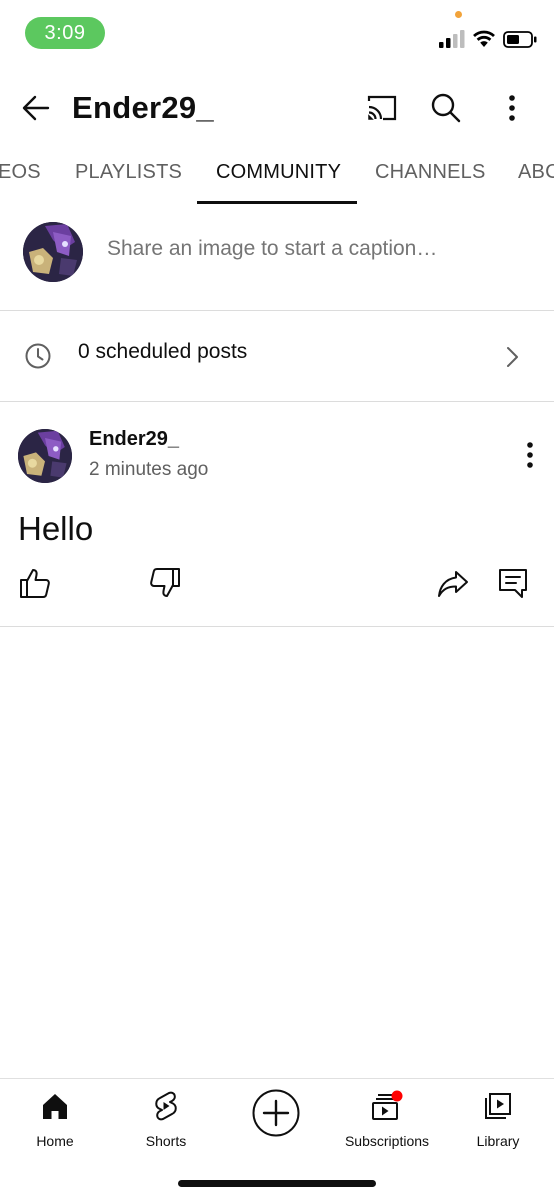 This screenshot has height=1200, width=554. What do you see at coordinates (143, 107) in the screenshot?
I see `channel-title: Ender29_` at bounding box center [143, 107].